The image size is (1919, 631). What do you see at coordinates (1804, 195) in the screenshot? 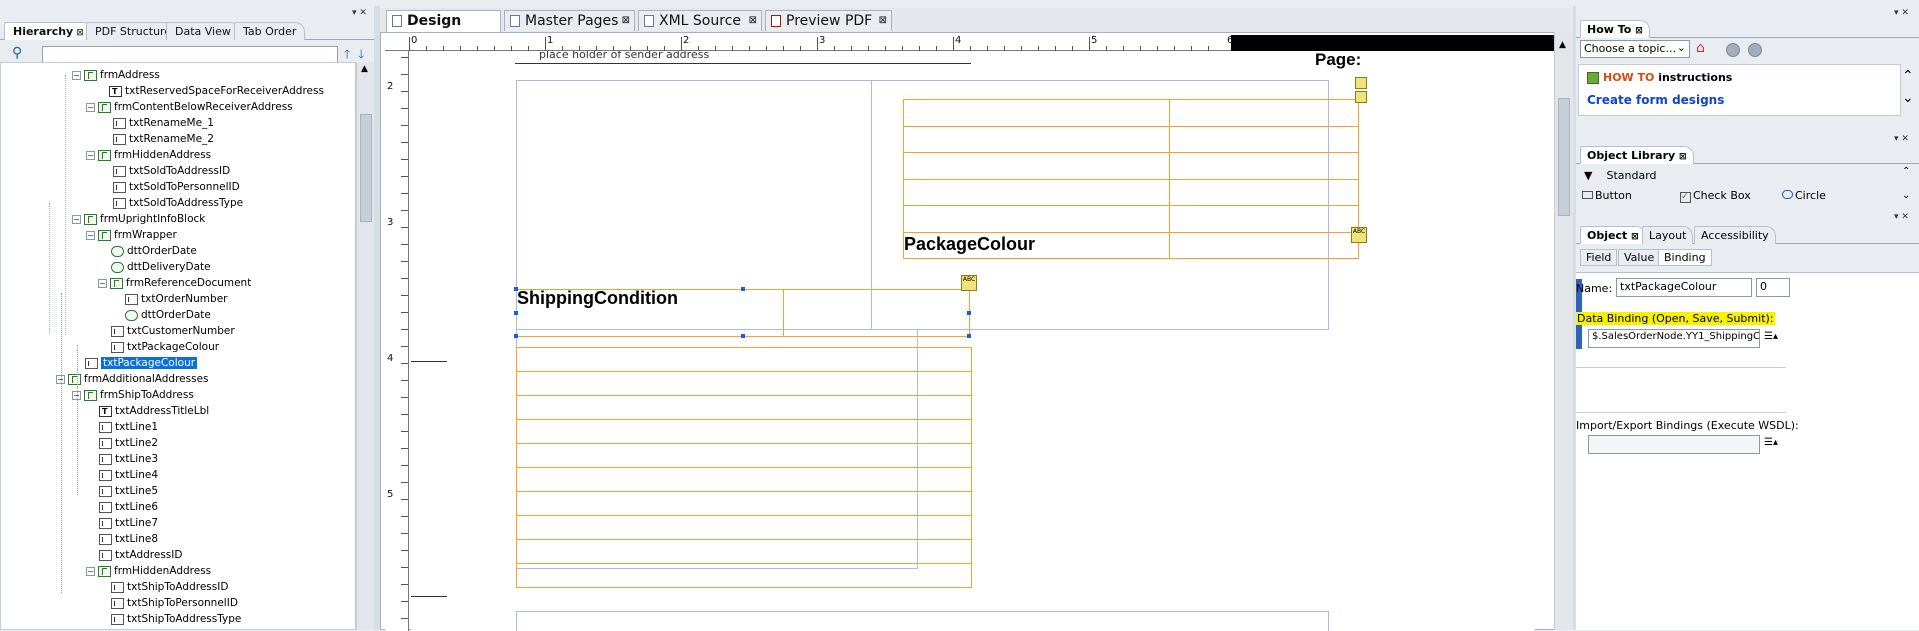
I see `objlib-item-circle: Circle` at bounding box center [1804, 195].